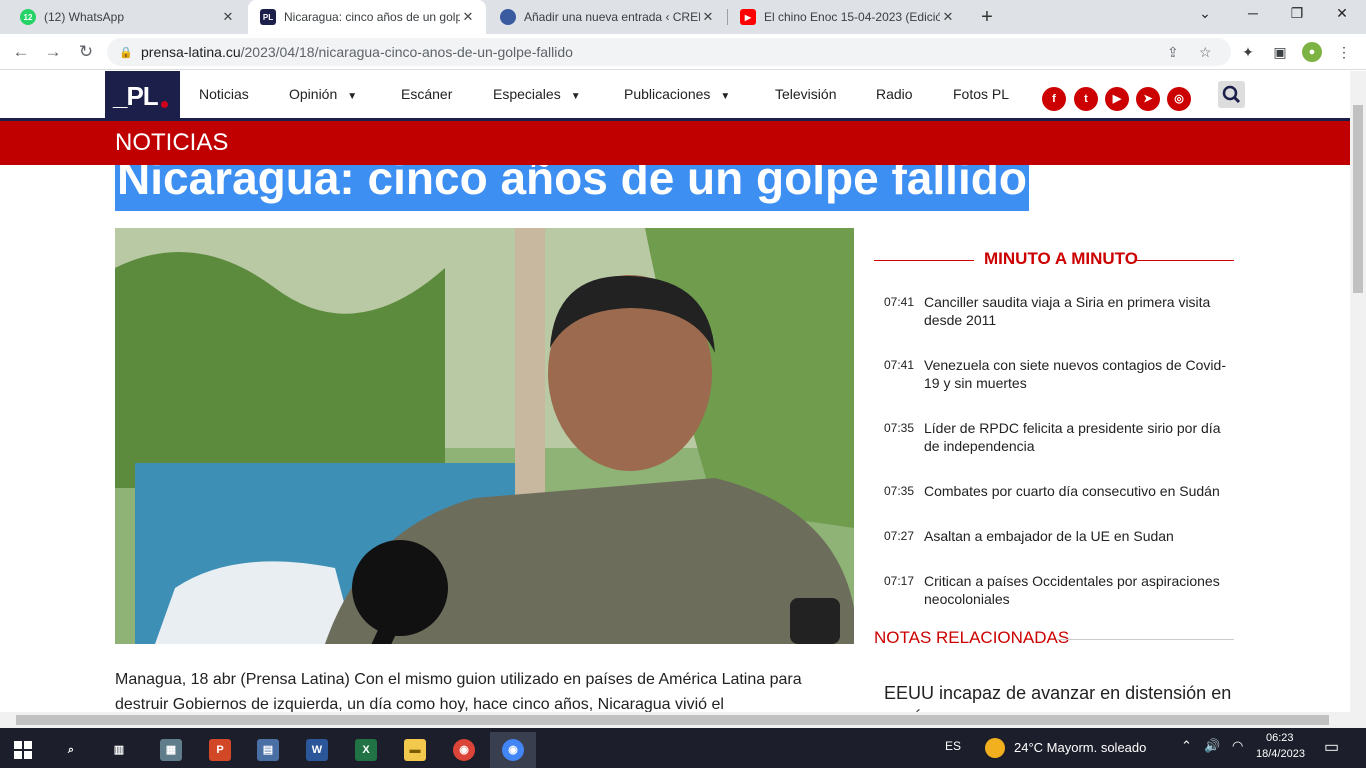 Image resolution: width=1366 pixels, height=768 pixels. I want to click on pl-icon: PL, so click(268, 17).